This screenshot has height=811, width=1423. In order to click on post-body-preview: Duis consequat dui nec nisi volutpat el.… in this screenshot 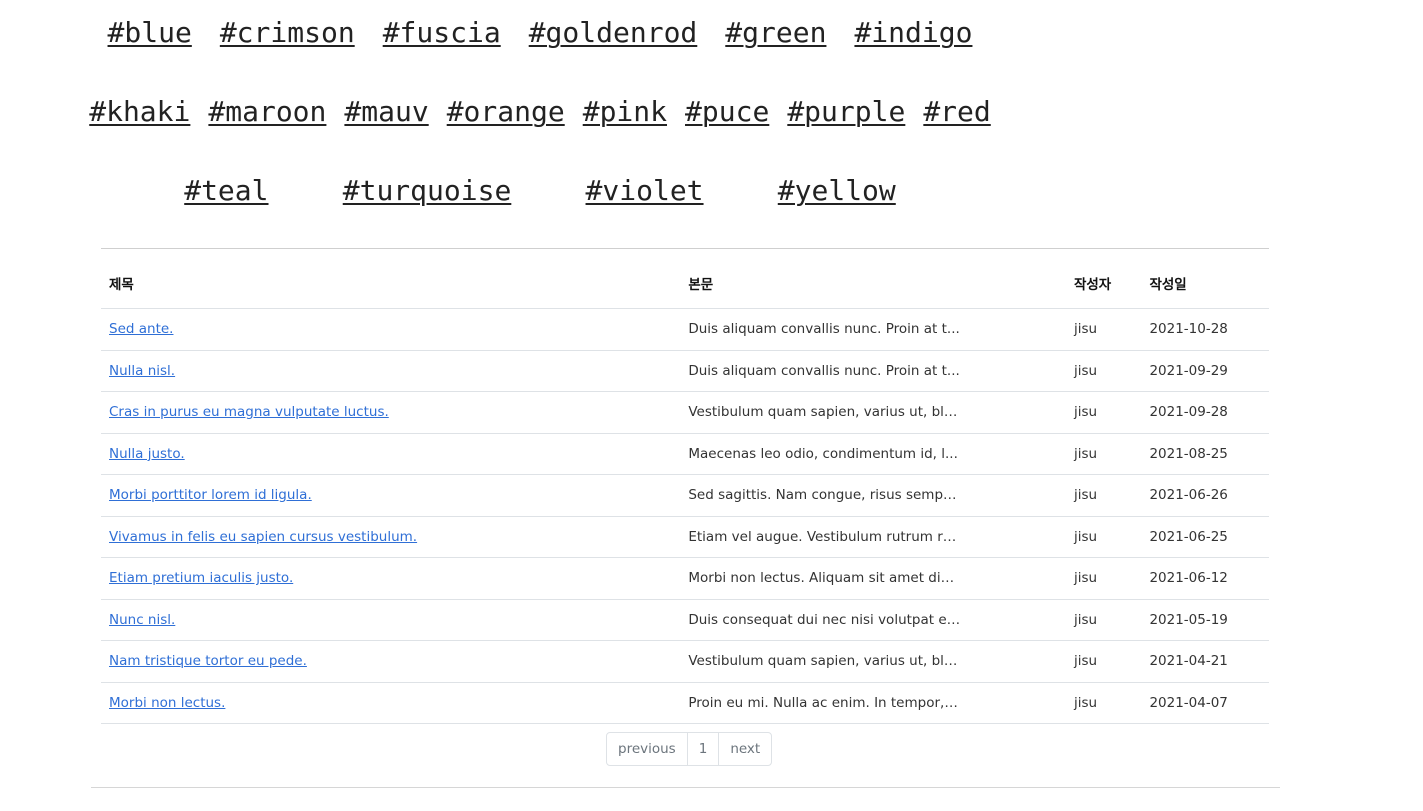, I will do `click(824, 619)`.